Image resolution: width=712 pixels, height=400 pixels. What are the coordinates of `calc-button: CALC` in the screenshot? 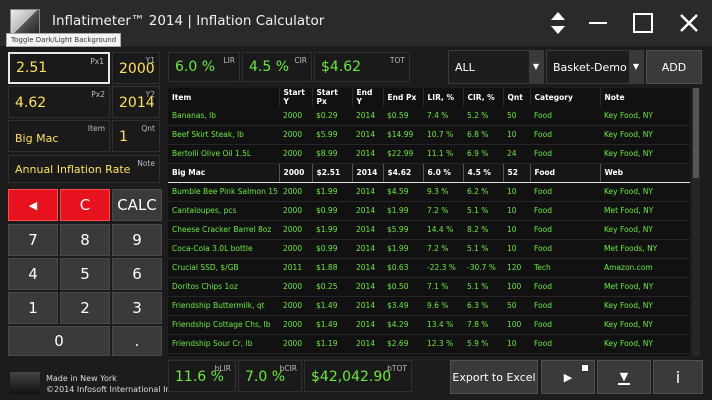 It's located at (137, 205).